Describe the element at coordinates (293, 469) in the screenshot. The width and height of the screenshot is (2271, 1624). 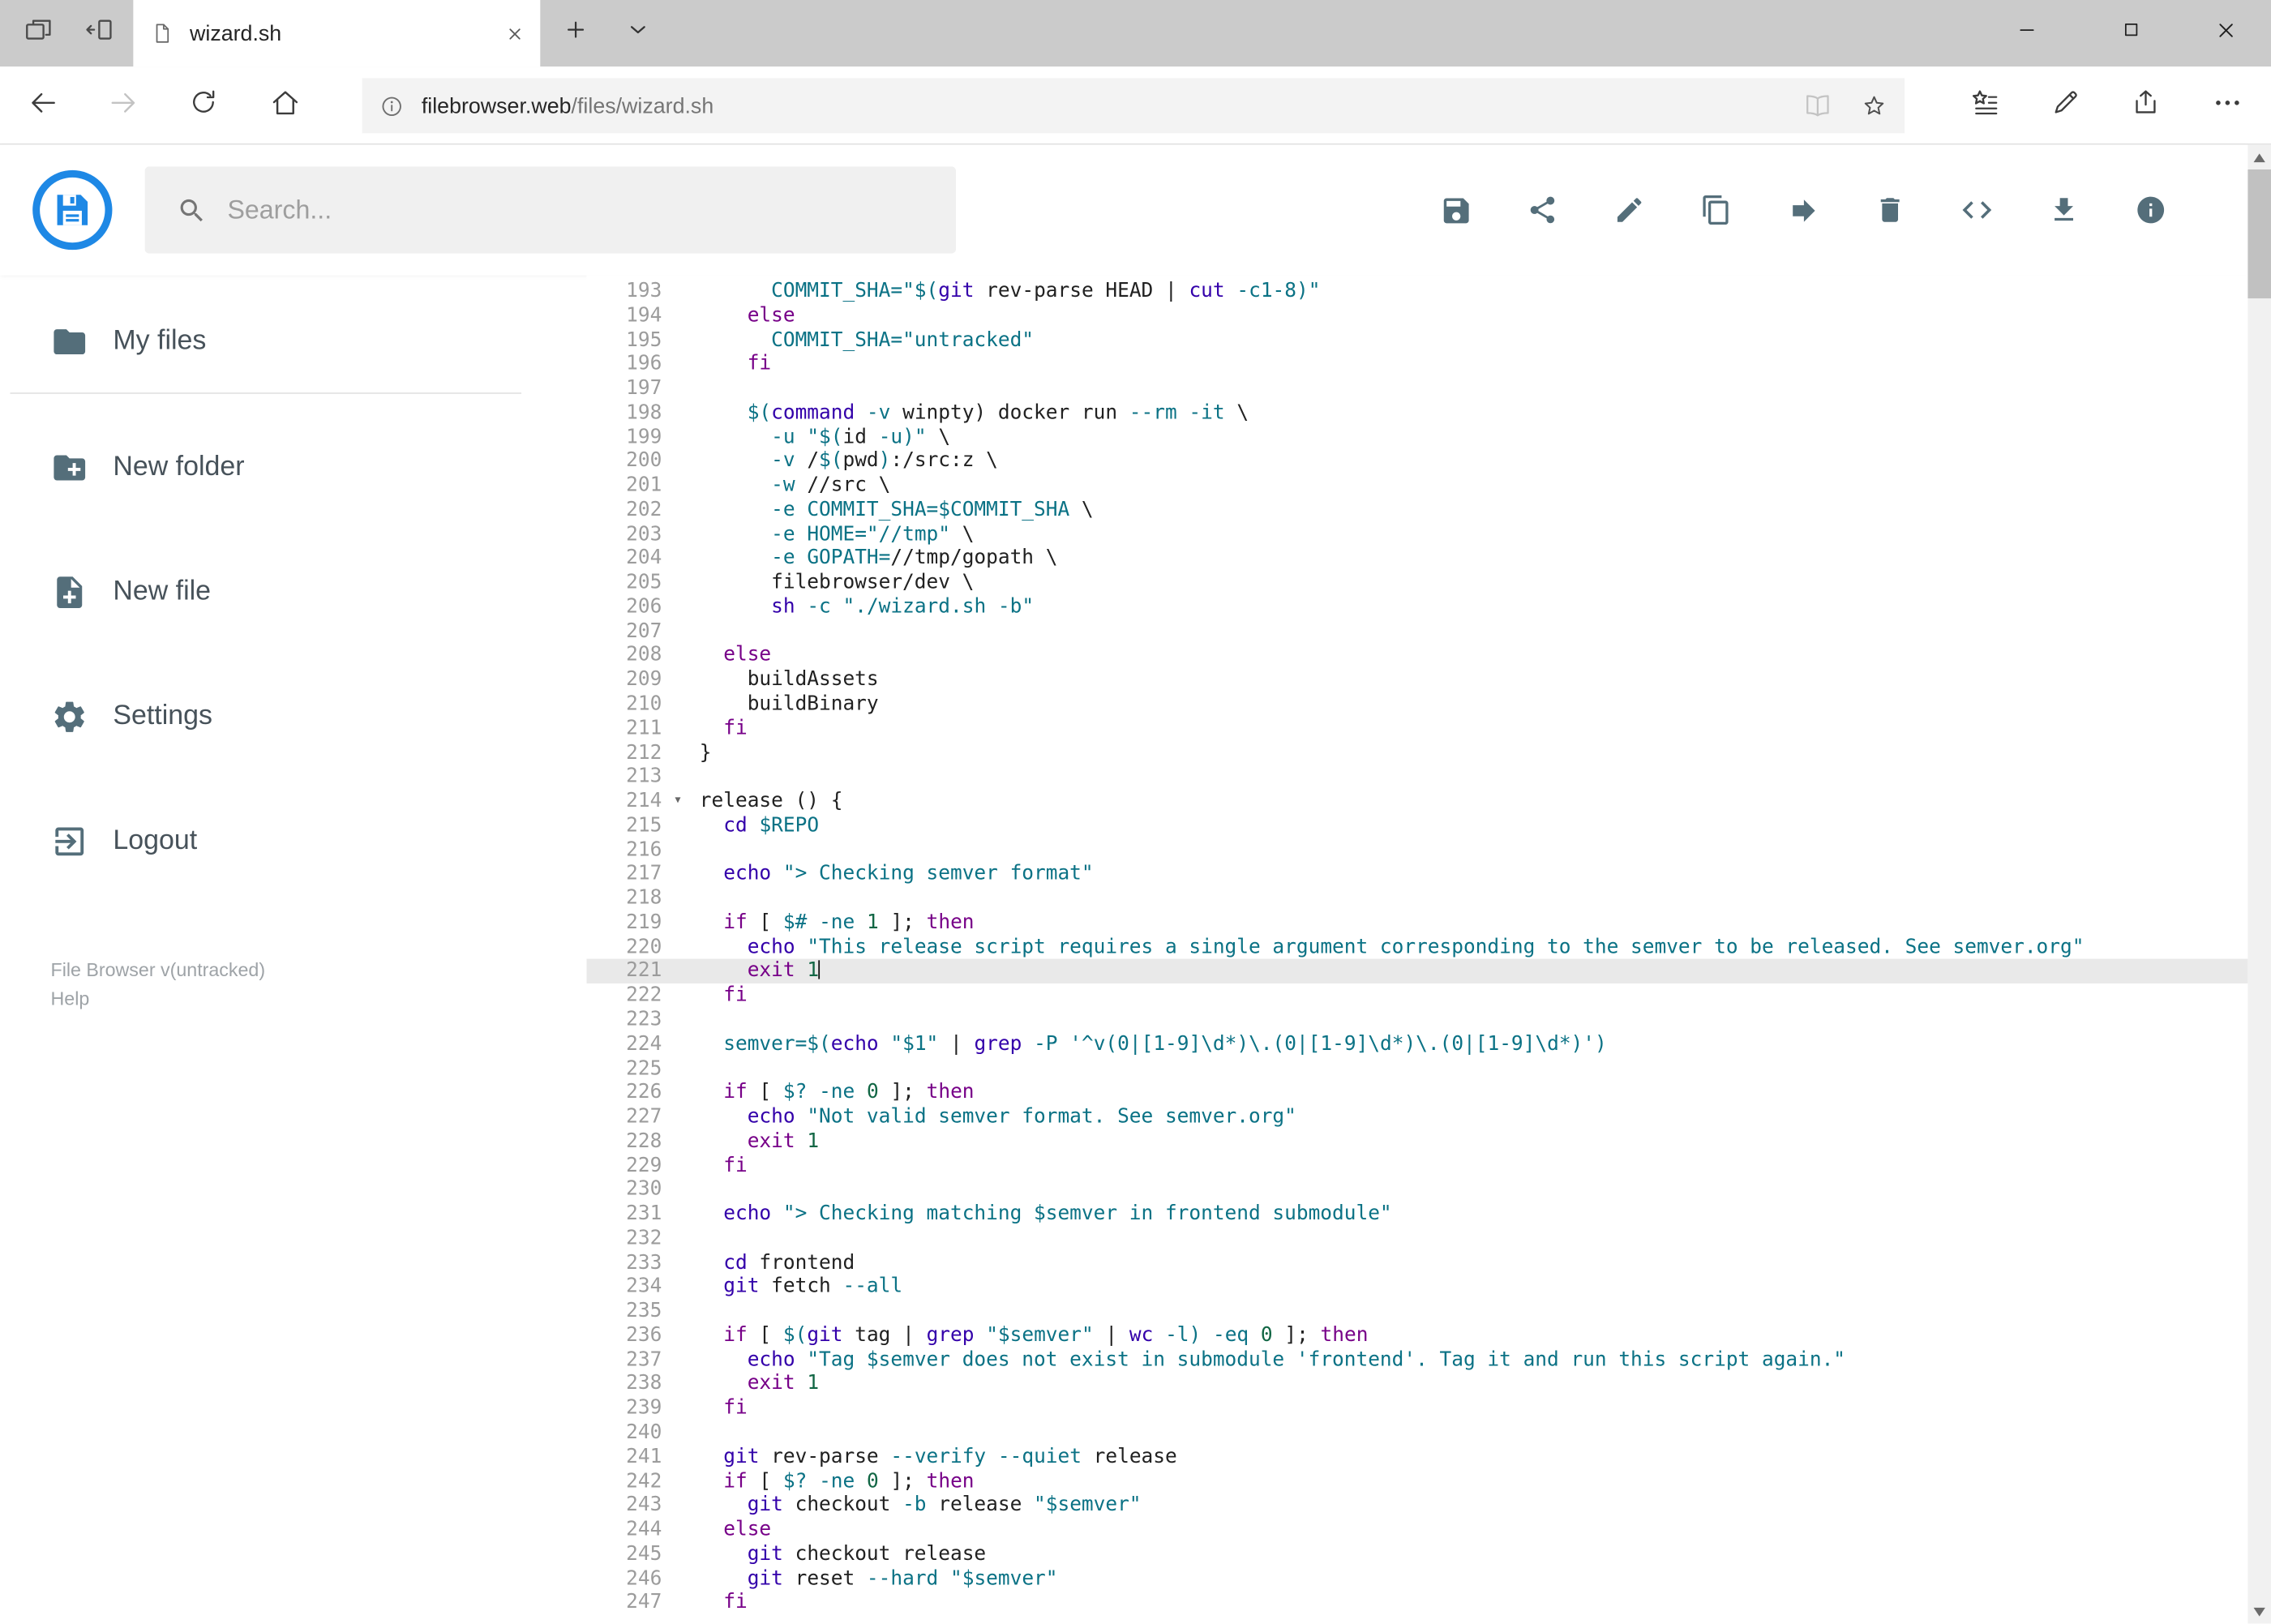
I see `sidebar-item-new-folder: New folder` at that location.